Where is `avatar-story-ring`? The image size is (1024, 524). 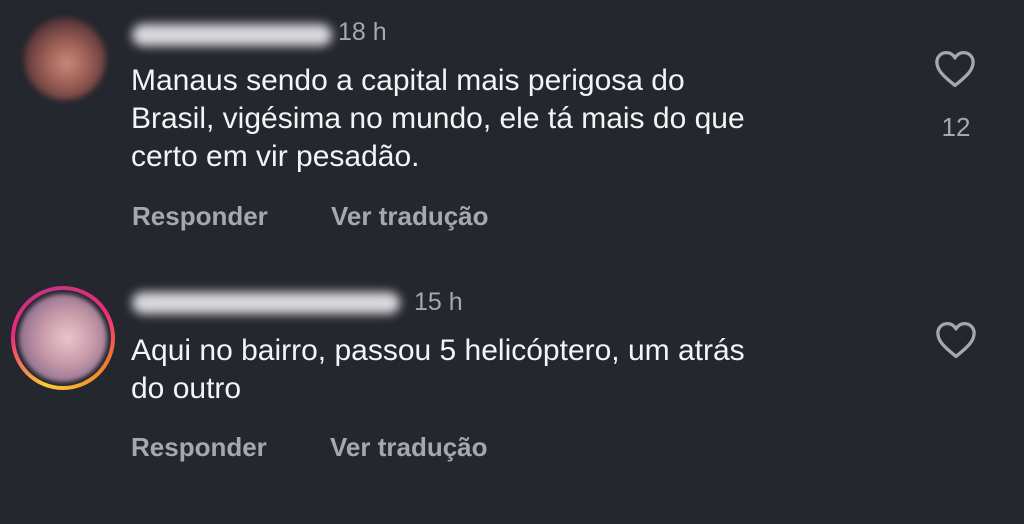 avatar-story-ring is located at coordinates (63, 338).